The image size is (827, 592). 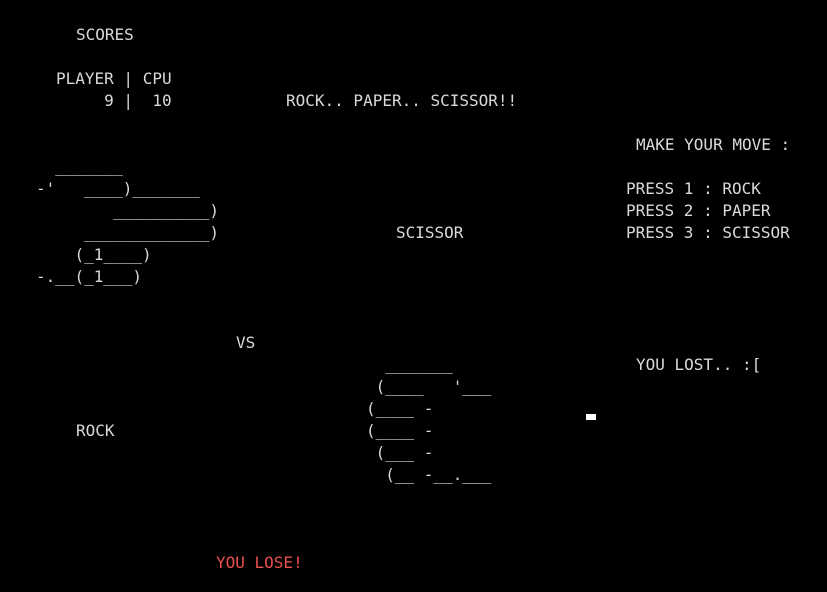 What do you see at coordinates (114, 100) in the screenshot?
I see `scores-values-row: 9 | 10` at bounding box center [114, 100].